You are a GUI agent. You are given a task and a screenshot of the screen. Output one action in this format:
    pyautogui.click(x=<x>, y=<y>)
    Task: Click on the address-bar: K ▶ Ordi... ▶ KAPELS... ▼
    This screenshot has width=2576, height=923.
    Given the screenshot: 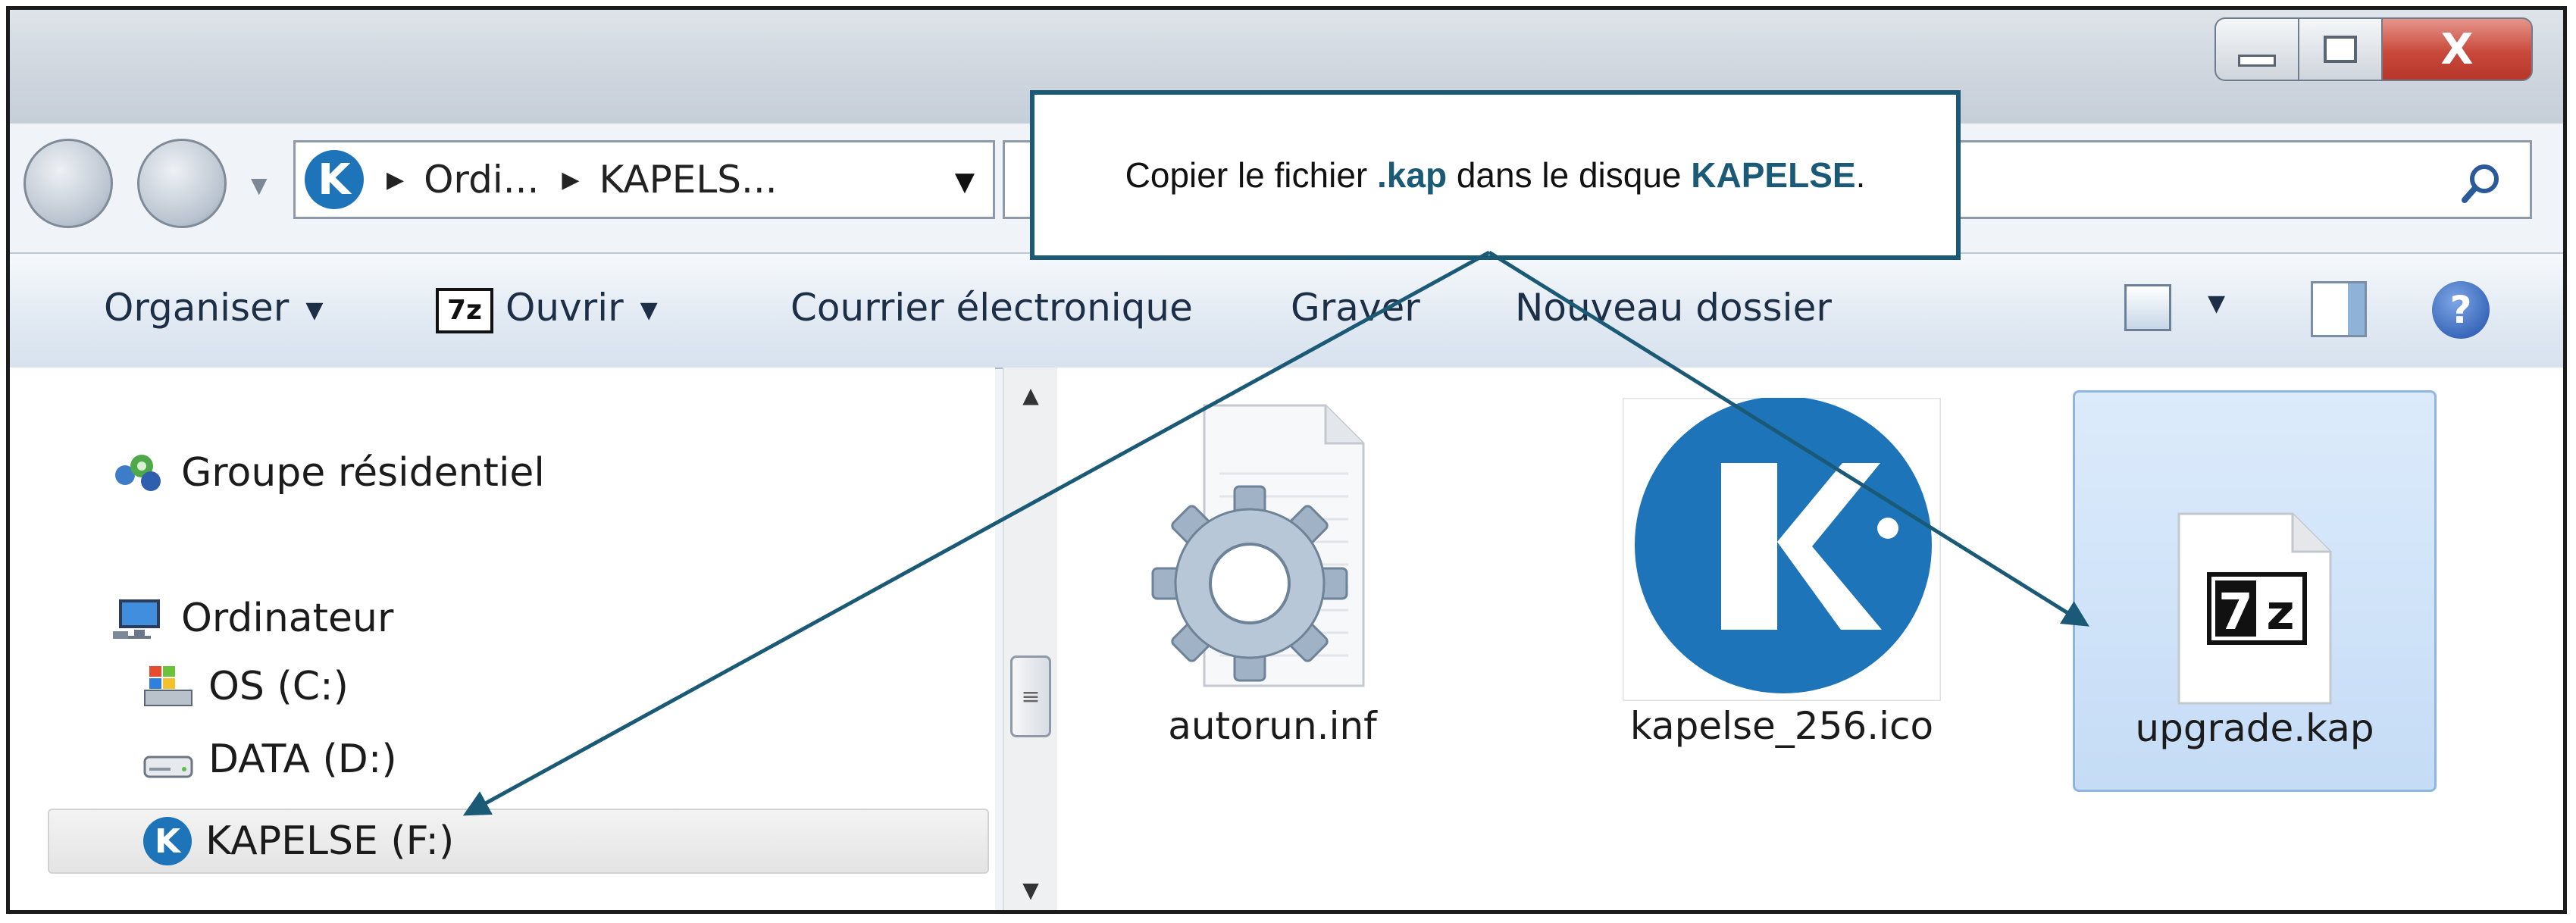 What is the action you would take?
    pyautogui.click(x=644, y=179)
    